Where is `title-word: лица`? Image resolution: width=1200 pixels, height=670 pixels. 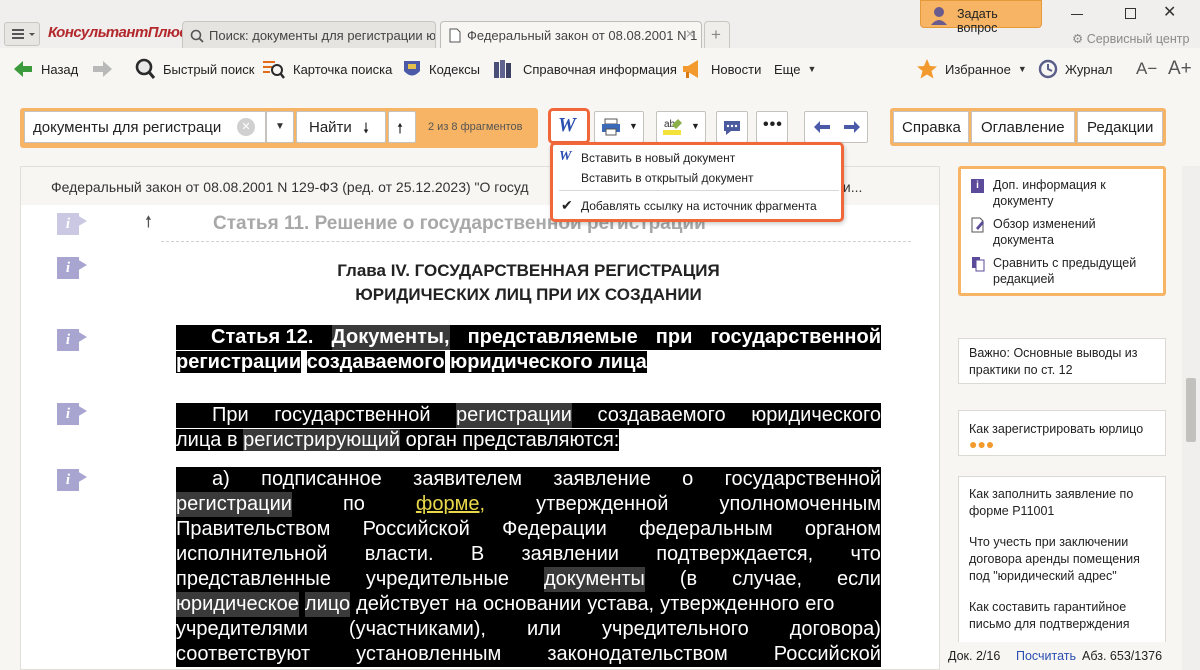 title-word: лица is located at coordinates (619, 362).